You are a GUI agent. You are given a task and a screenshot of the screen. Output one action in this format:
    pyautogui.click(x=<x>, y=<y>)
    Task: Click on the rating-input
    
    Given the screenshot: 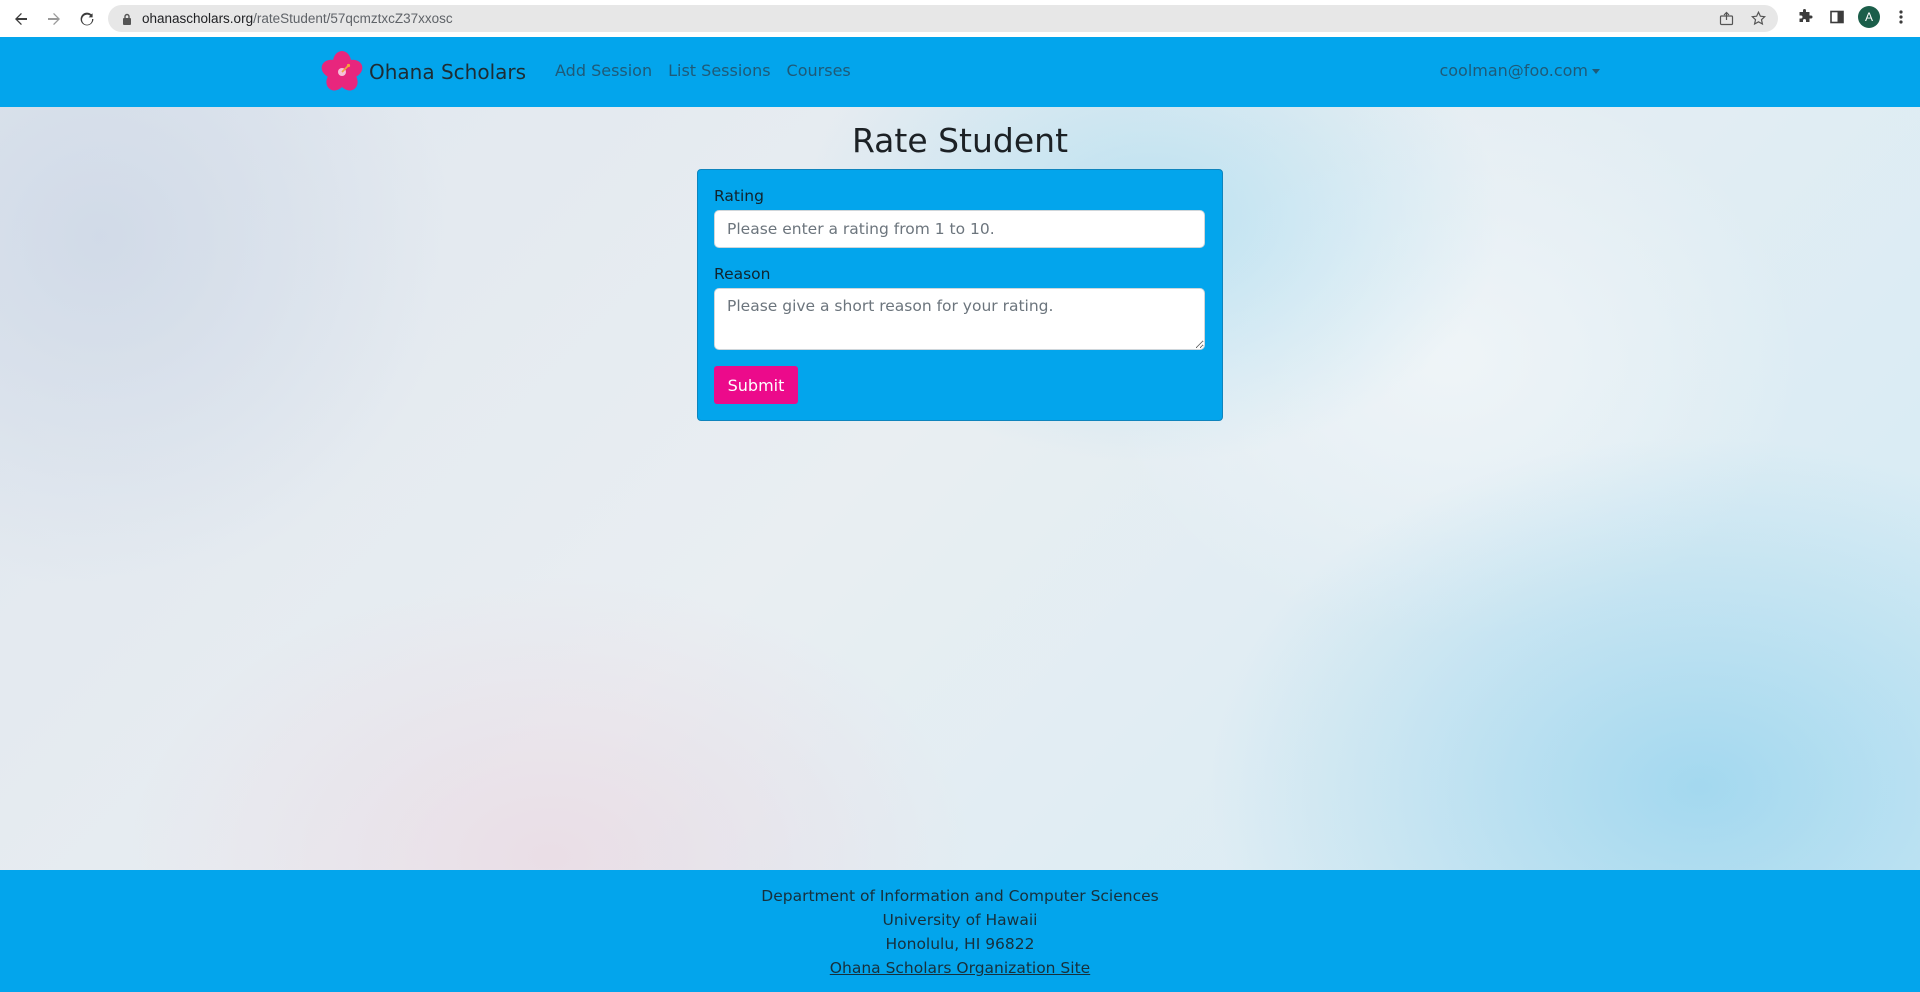 What is the action you would take?
    pyautogui.click(x=959, y=229)
    